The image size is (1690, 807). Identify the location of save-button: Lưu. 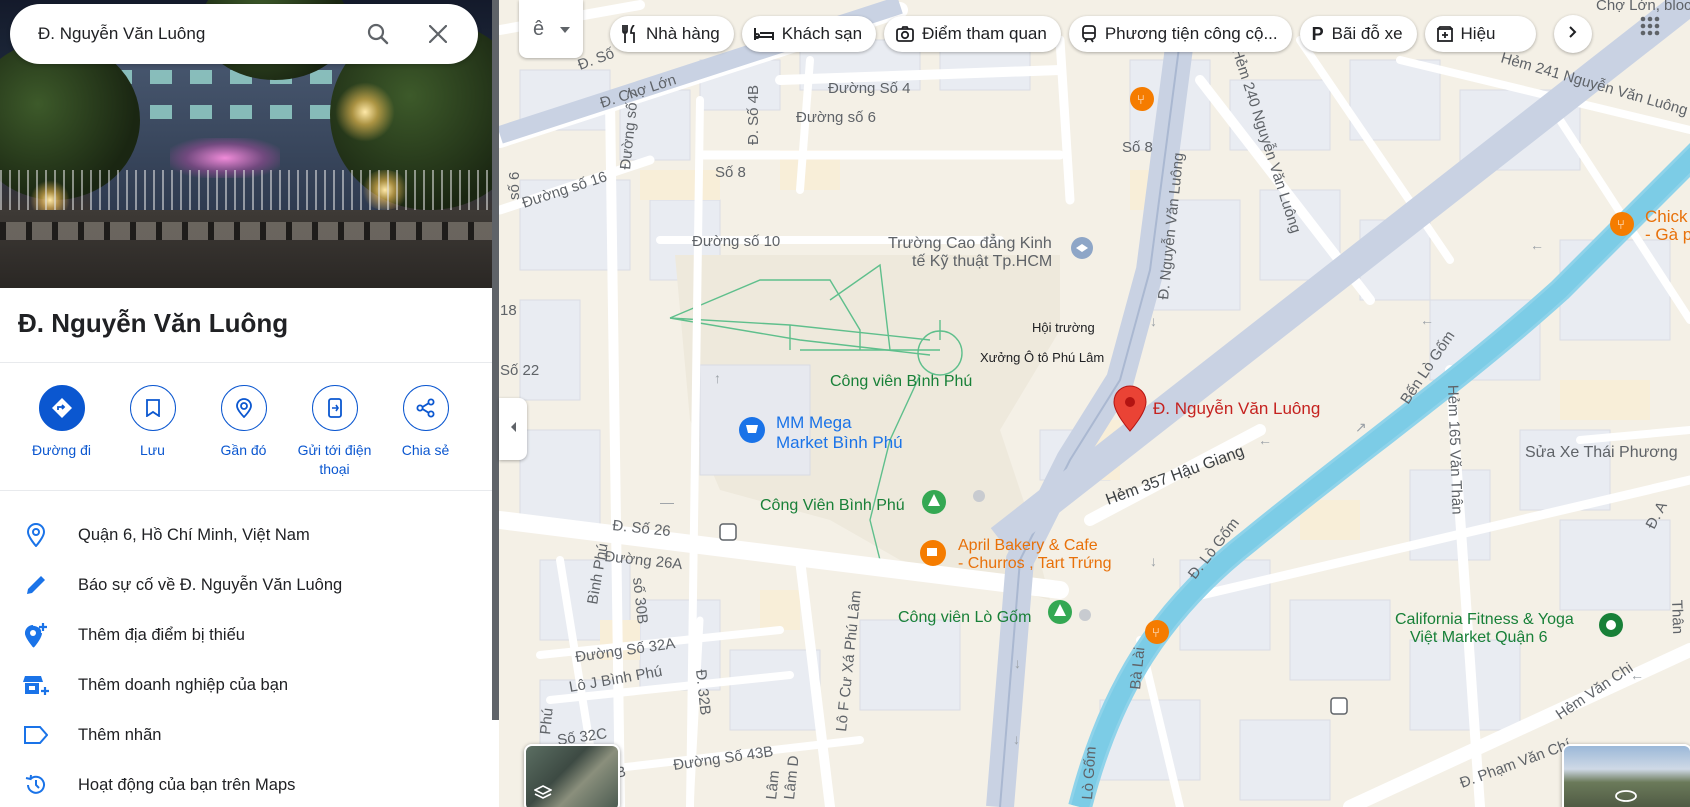
(152, 432).